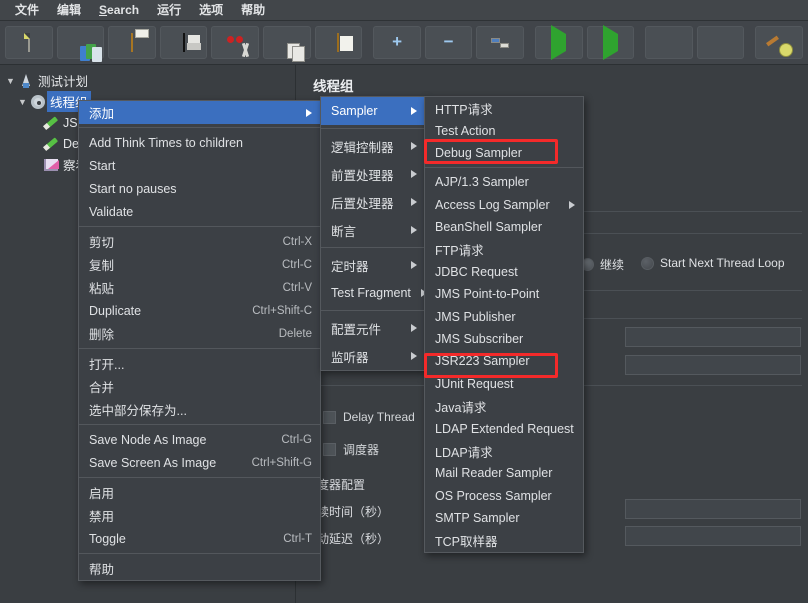 This screenshot has width=808, height=603. Describe the element at coordinates (119, 10) in the screenshot. I see `menubar-item-2: Search` at that location.